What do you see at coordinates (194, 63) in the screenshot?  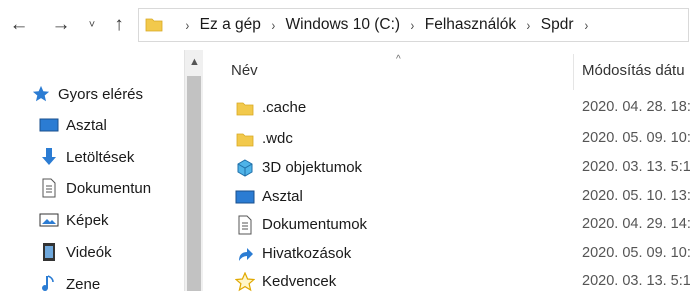 I see `scroll-up-arrow-icon: ▲` at bounding box center [194, 63].